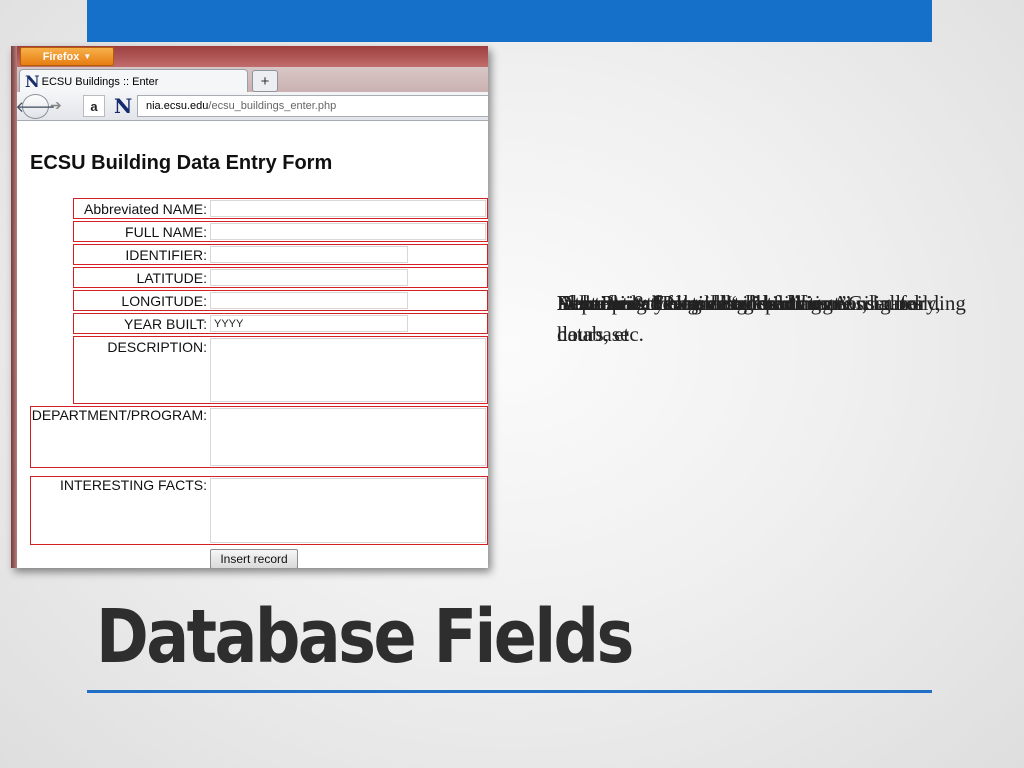 The width and height of the screenshot is (1024, 768). I want to click on field-label: INTERESTING FACTS:, so click(133, 485).